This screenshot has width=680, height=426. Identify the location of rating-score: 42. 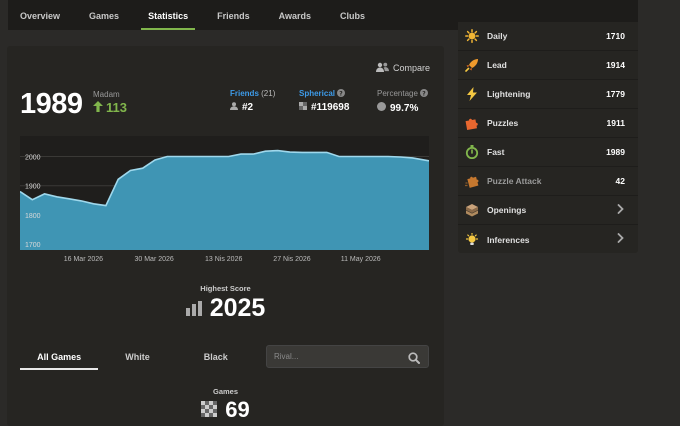
(620, 181).